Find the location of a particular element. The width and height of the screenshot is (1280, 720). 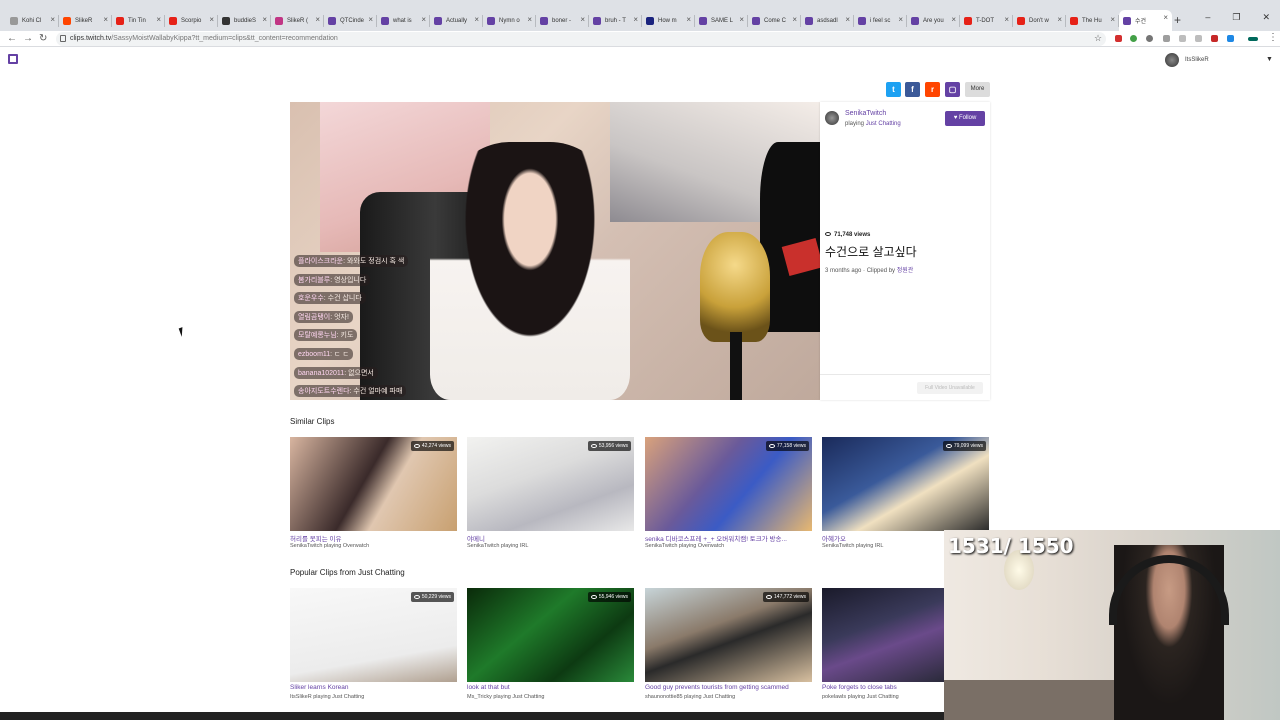

back-icon: ← is located at coordinates (12, 38).